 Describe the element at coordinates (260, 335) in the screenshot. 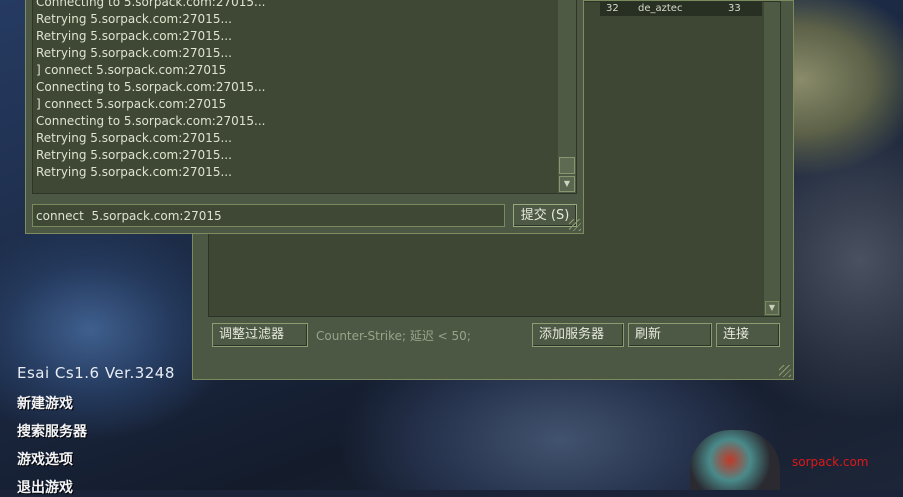

I see `change-filters-button: 调整过滤器` at that location.